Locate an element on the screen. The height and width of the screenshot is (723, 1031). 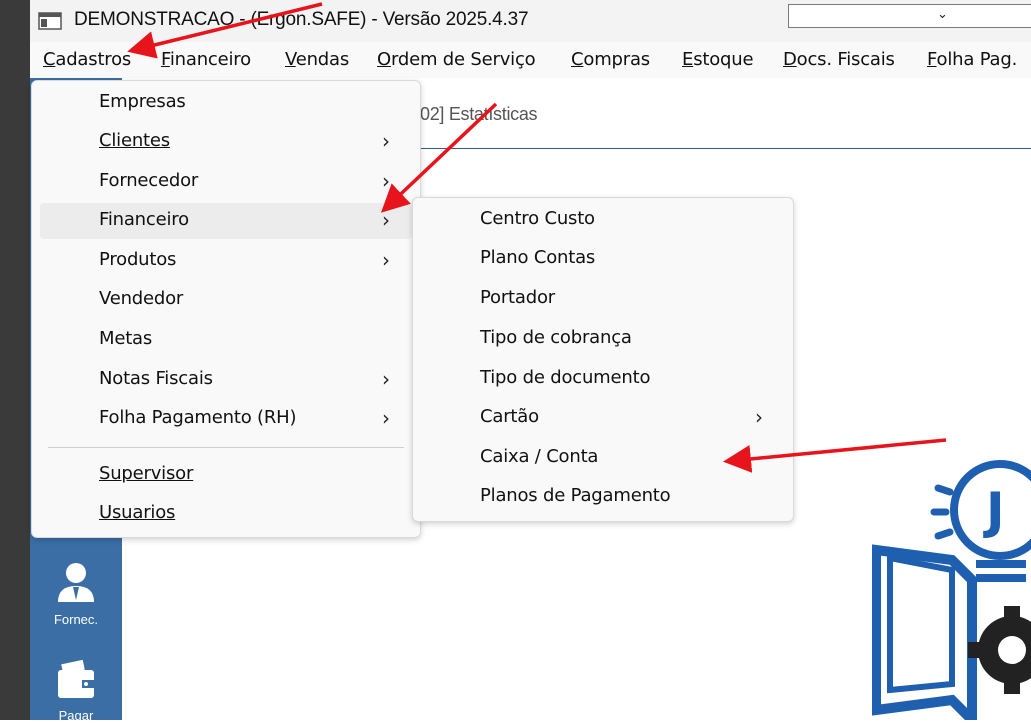
menu-item-label: Tipo de cobrança is located at coordinates (556, 337).